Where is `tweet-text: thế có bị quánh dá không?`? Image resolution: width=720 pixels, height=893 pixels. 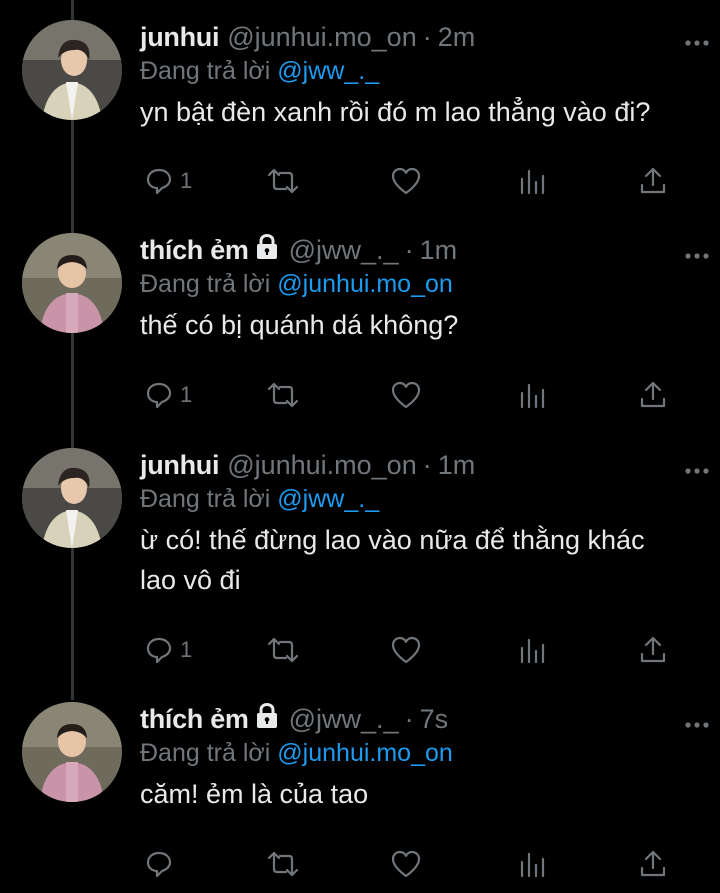 tweet-text: thế có bị quánh dá không? is located at coordinates (299, 325).